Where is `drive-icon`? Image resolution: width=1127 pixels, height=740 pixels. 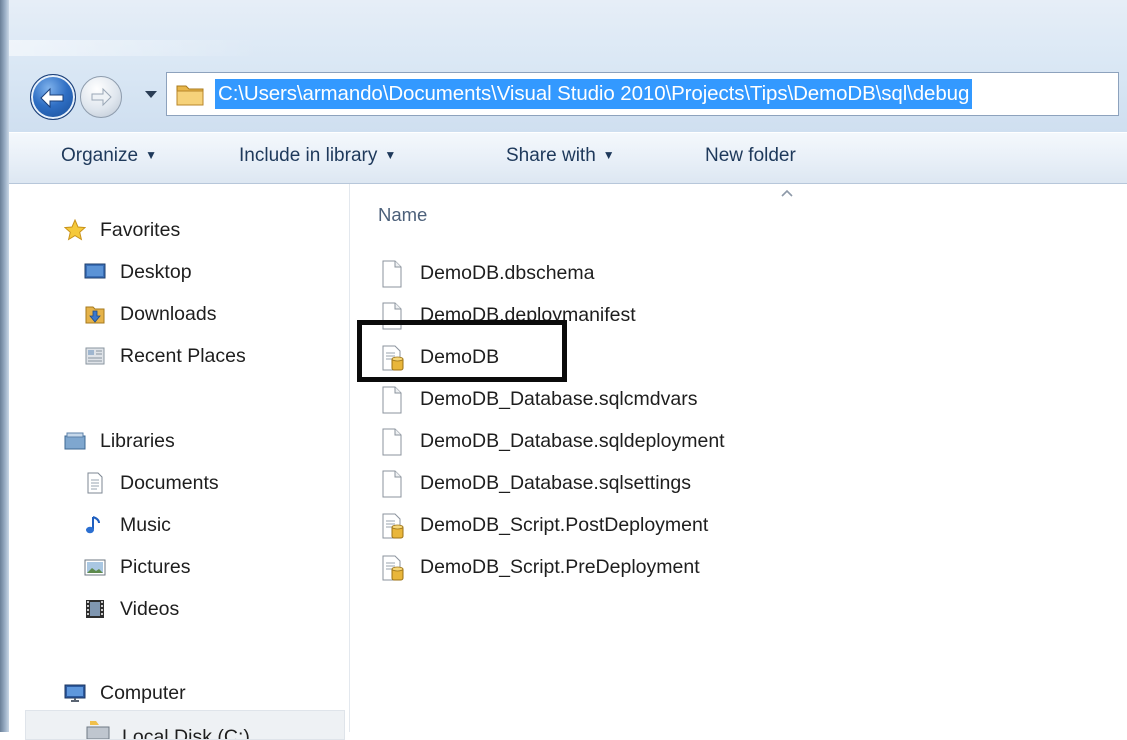 drive-icon is located at coordinates (98, 730).